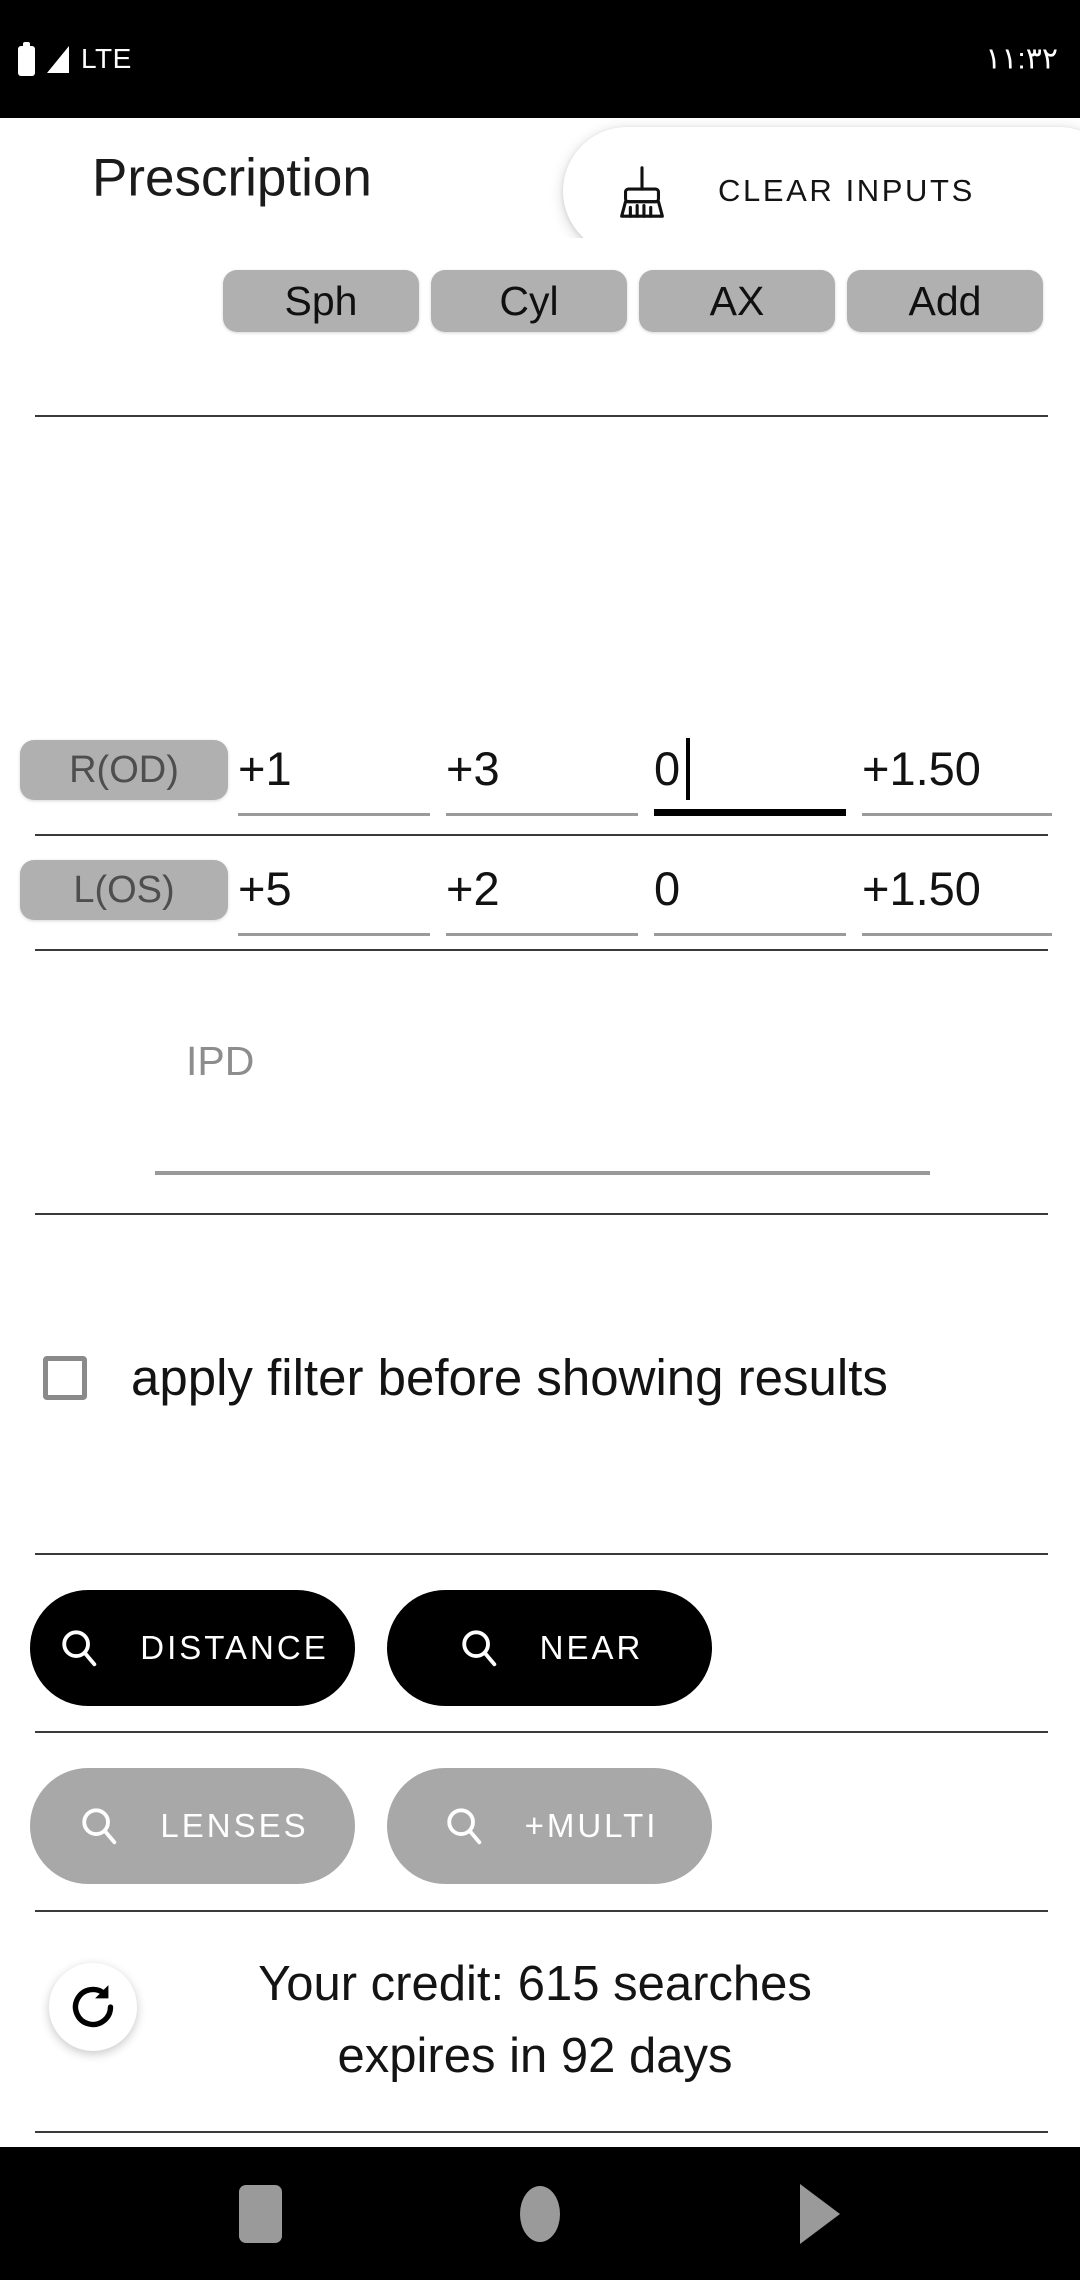 The width and height of the screenshot is (1080, 2280). What do you see at coordinates (542, 1173) in the screenshot?
I see `ipd-underline` at bounding box center [542, 1173].